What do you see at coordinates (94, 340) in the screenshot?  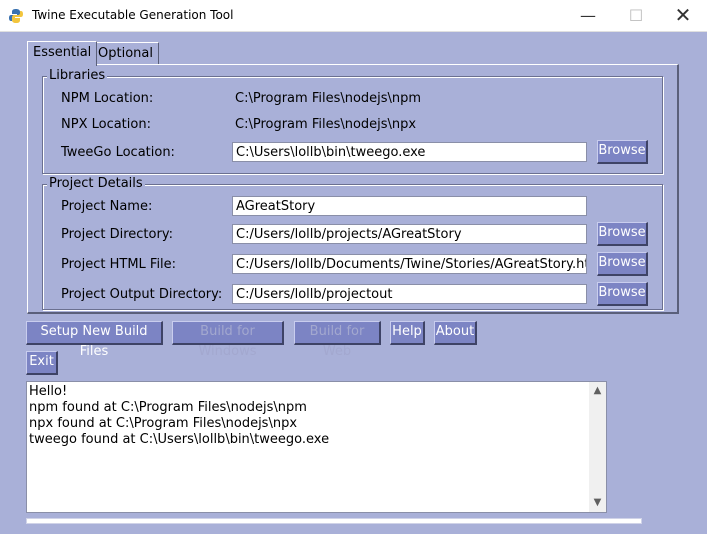 I see `setup-new-build-files-button: Setup New Build Files` at bounding box center [94, 340].